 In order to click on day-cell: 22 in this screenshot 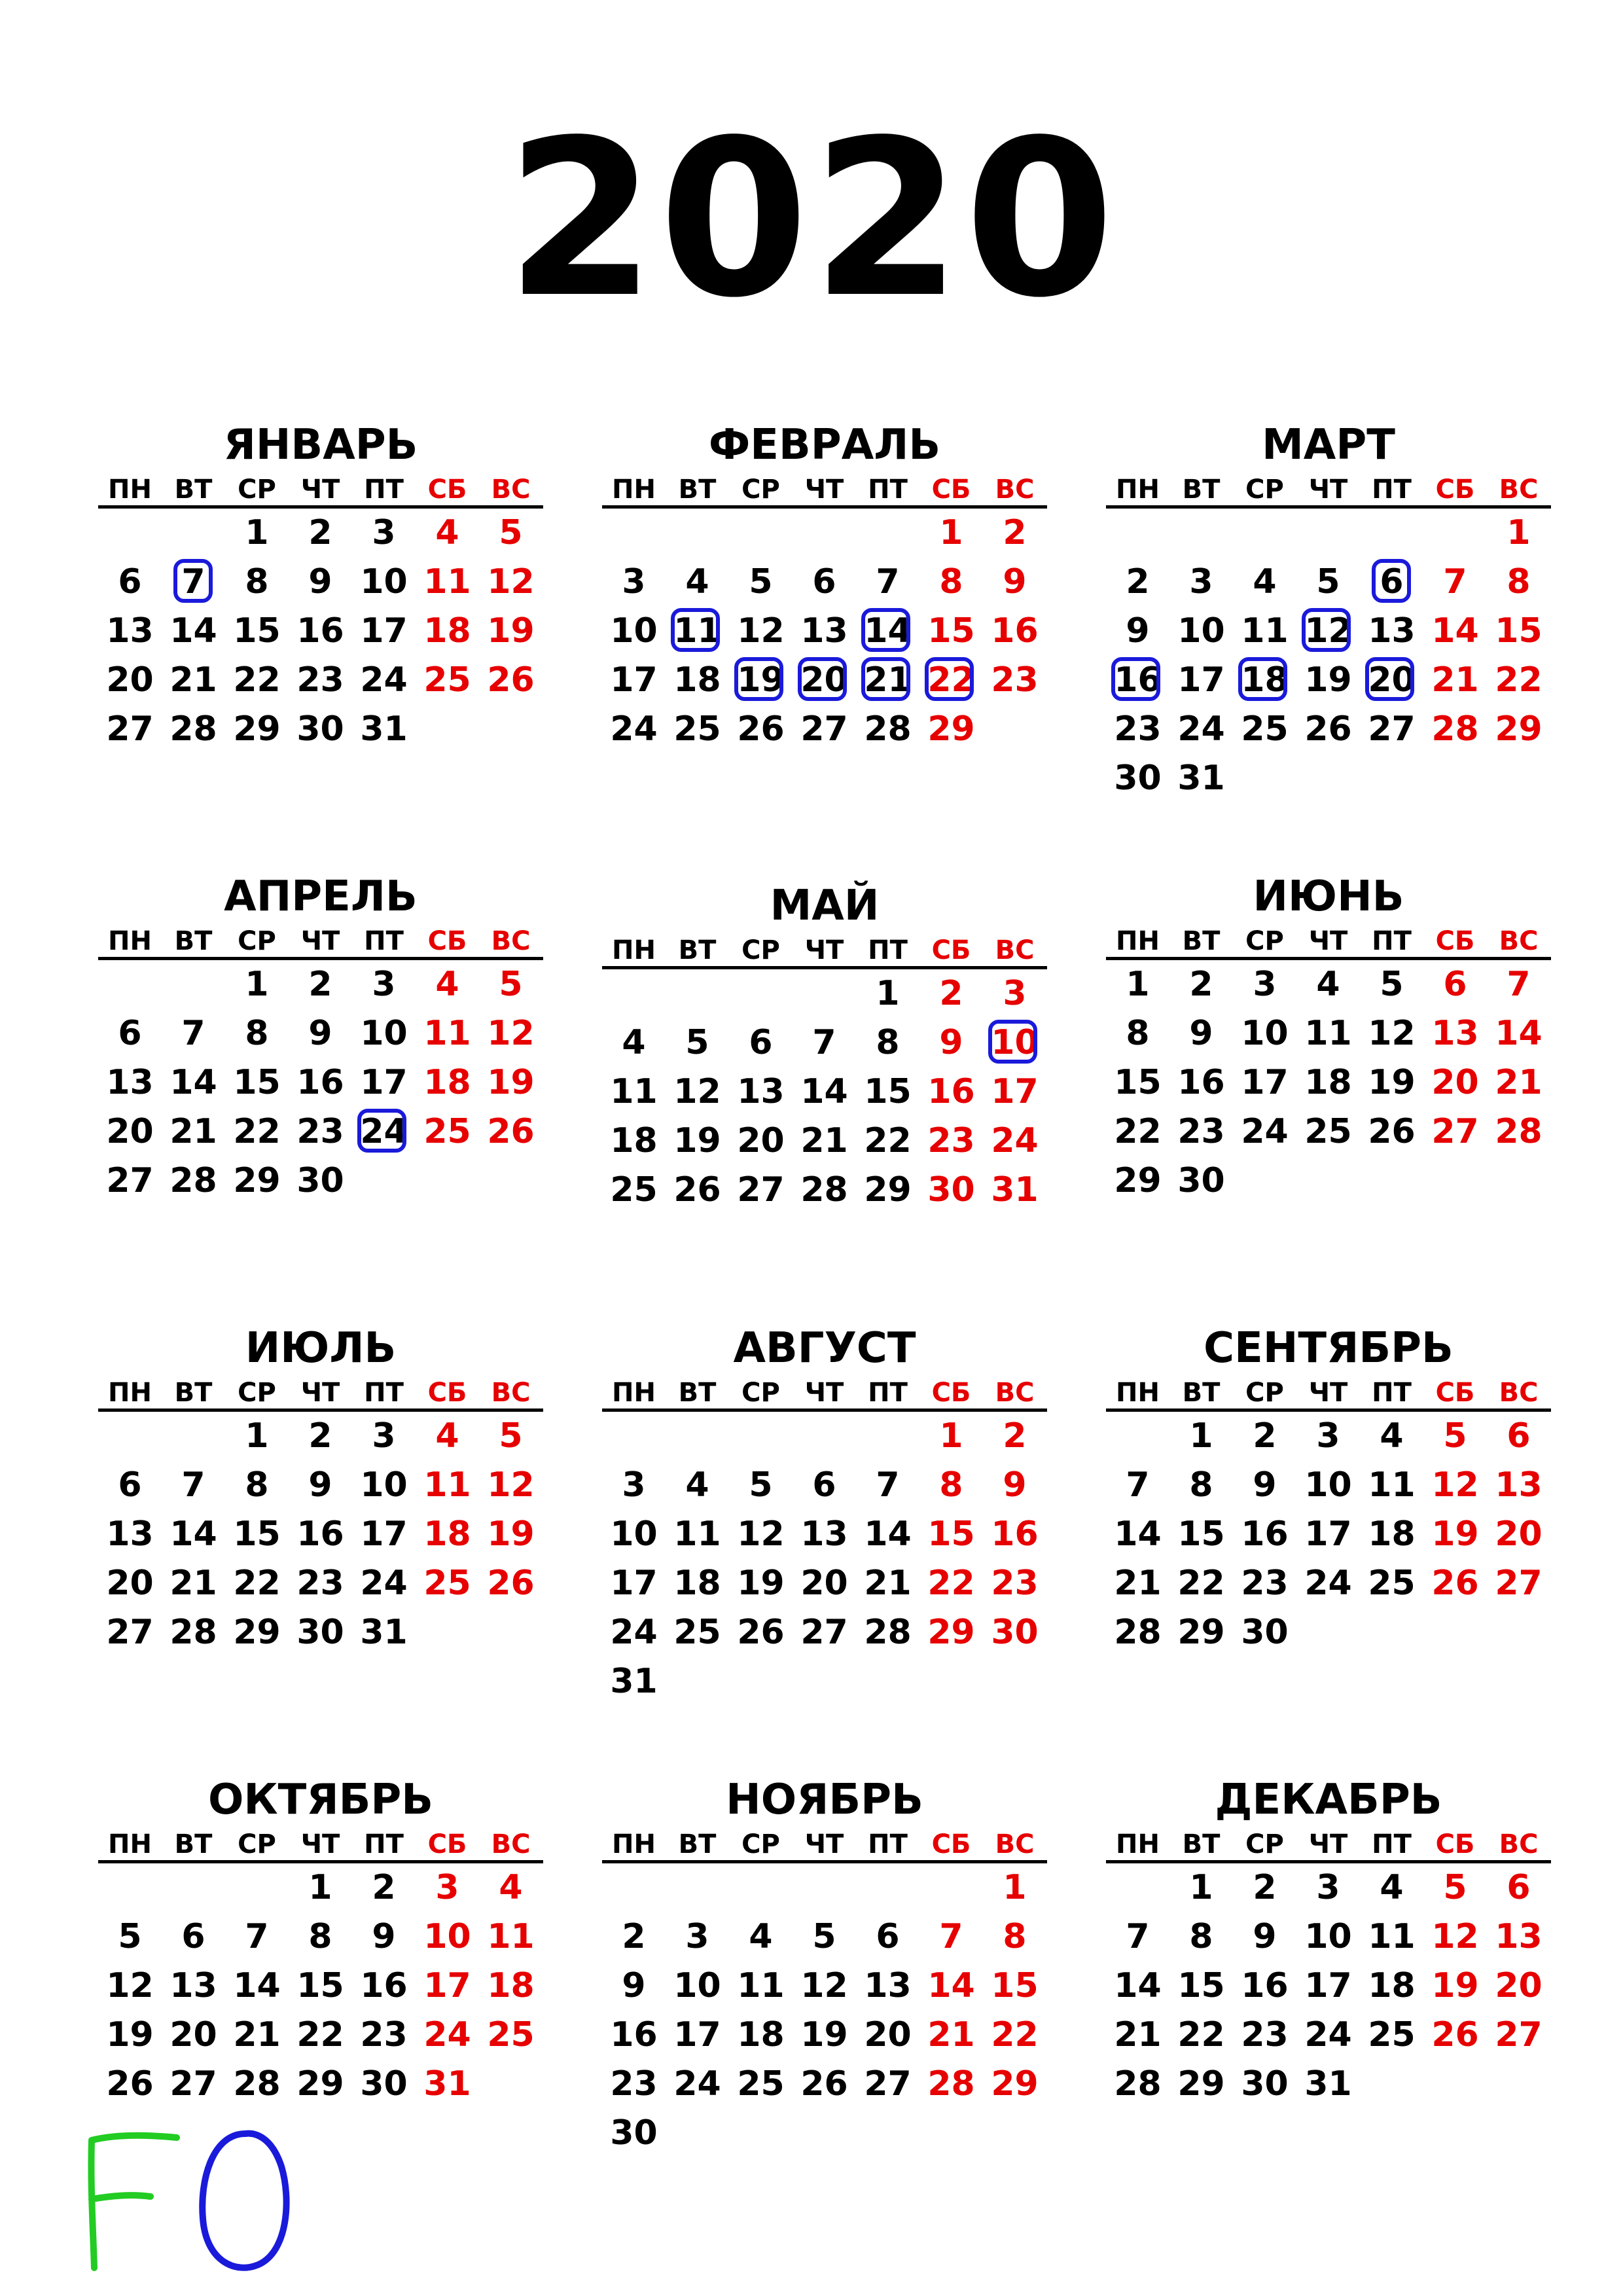, I will do `click(951, 1583)`.